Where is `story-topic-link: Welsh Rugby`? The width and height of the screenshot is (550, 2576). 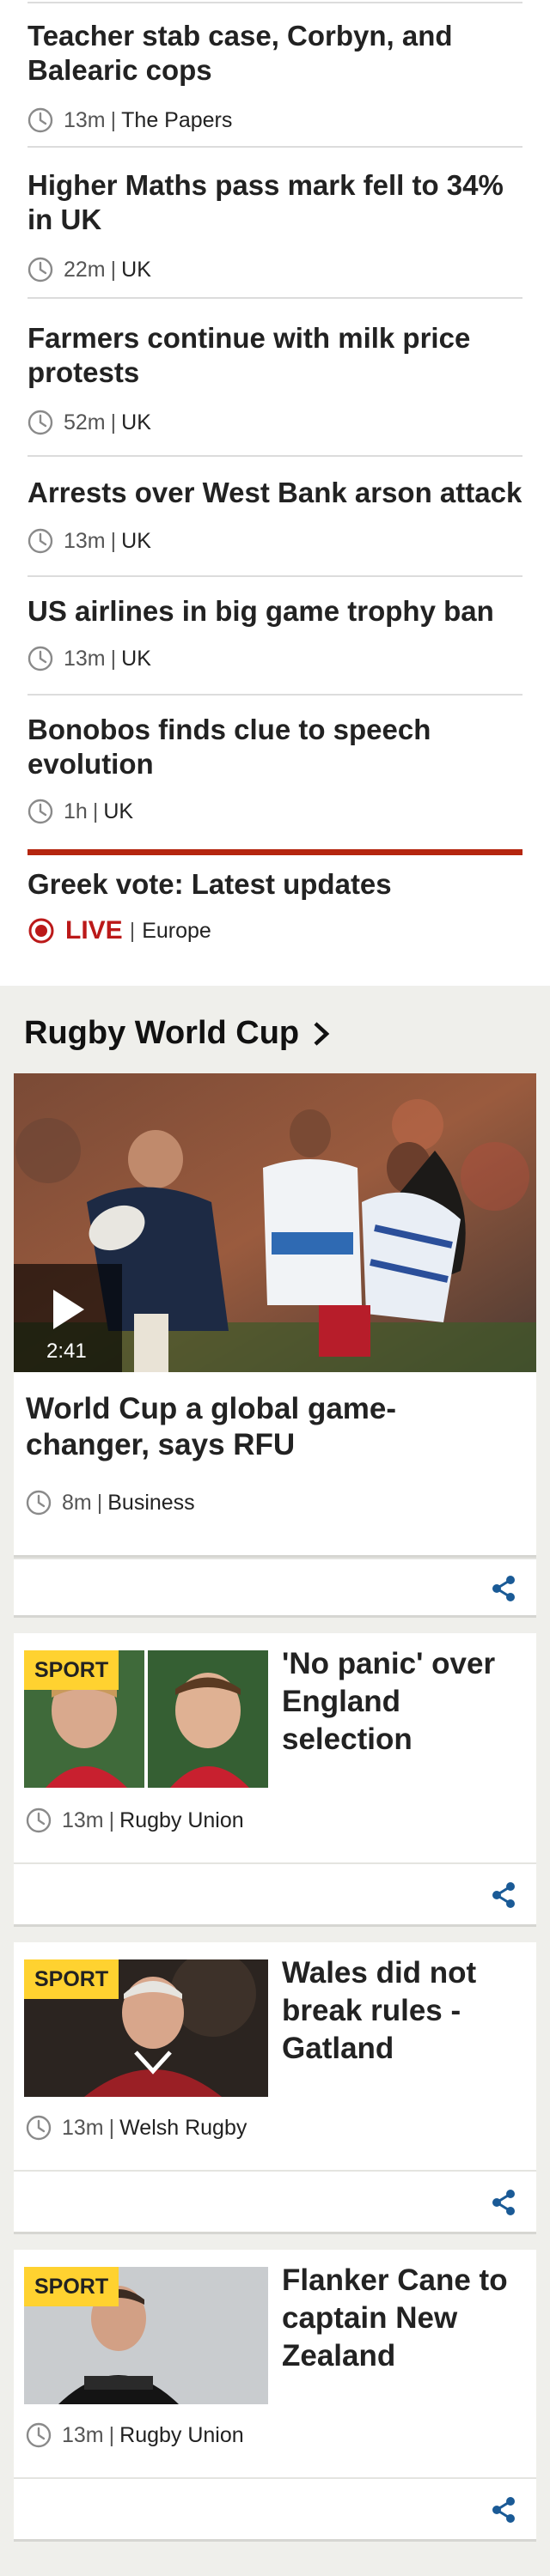 story-topic-link: Welsh Rugby is located at coordinates (183, 2128).